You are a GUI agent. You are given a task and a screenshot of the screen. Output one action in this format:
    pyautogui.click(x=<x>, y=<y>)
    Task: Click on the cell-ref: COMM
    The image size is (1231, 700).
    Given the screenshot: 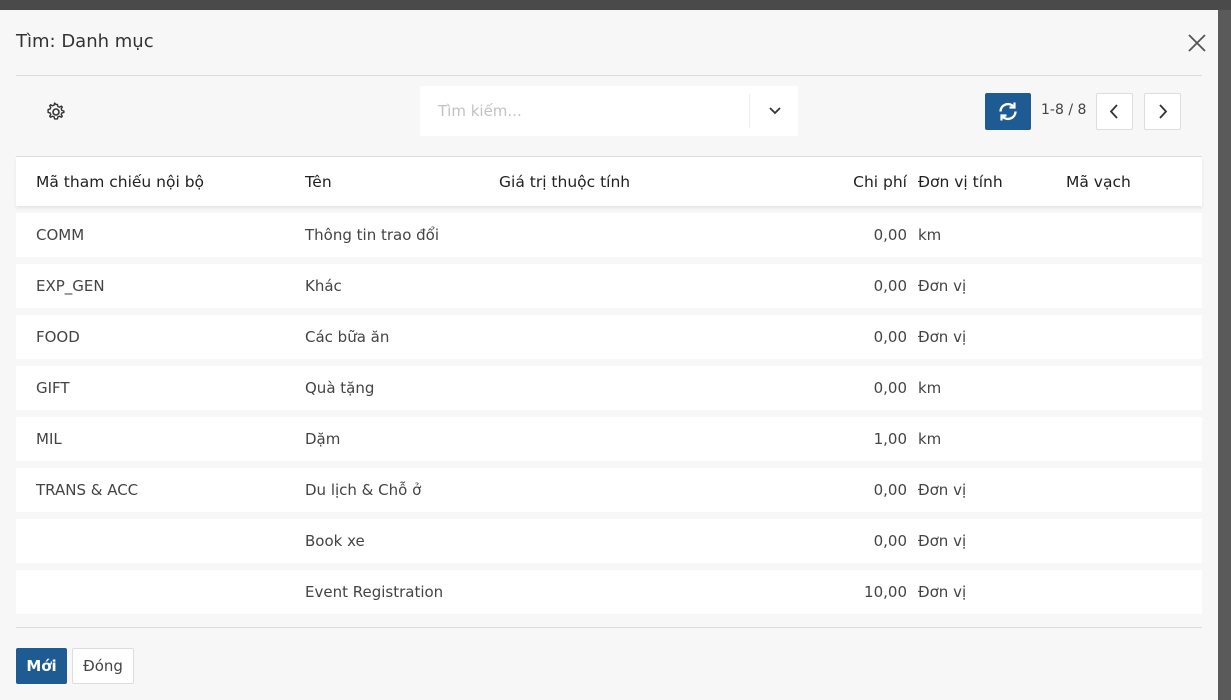 What is the action you would take?
    pyautogui.click(x=60, y=235)
    